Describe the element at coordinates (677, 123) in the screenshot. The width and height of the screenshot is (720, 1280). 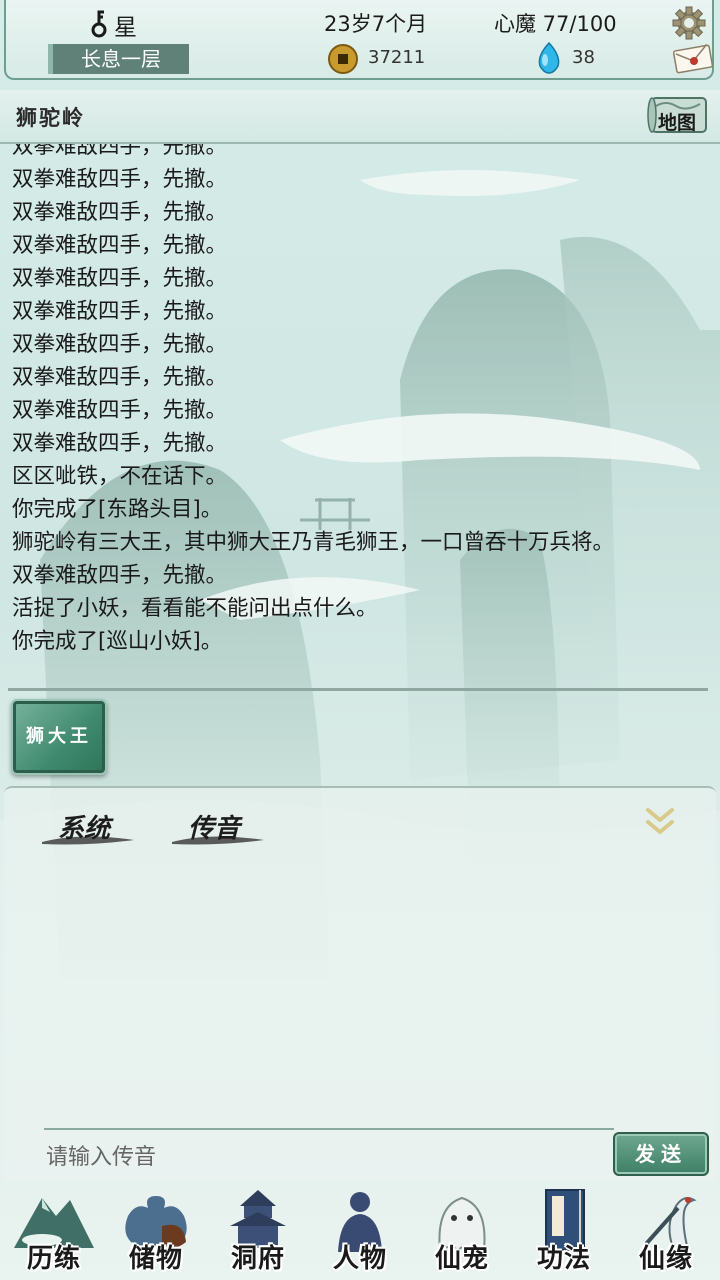
I see `map-label: 地图` at that location.